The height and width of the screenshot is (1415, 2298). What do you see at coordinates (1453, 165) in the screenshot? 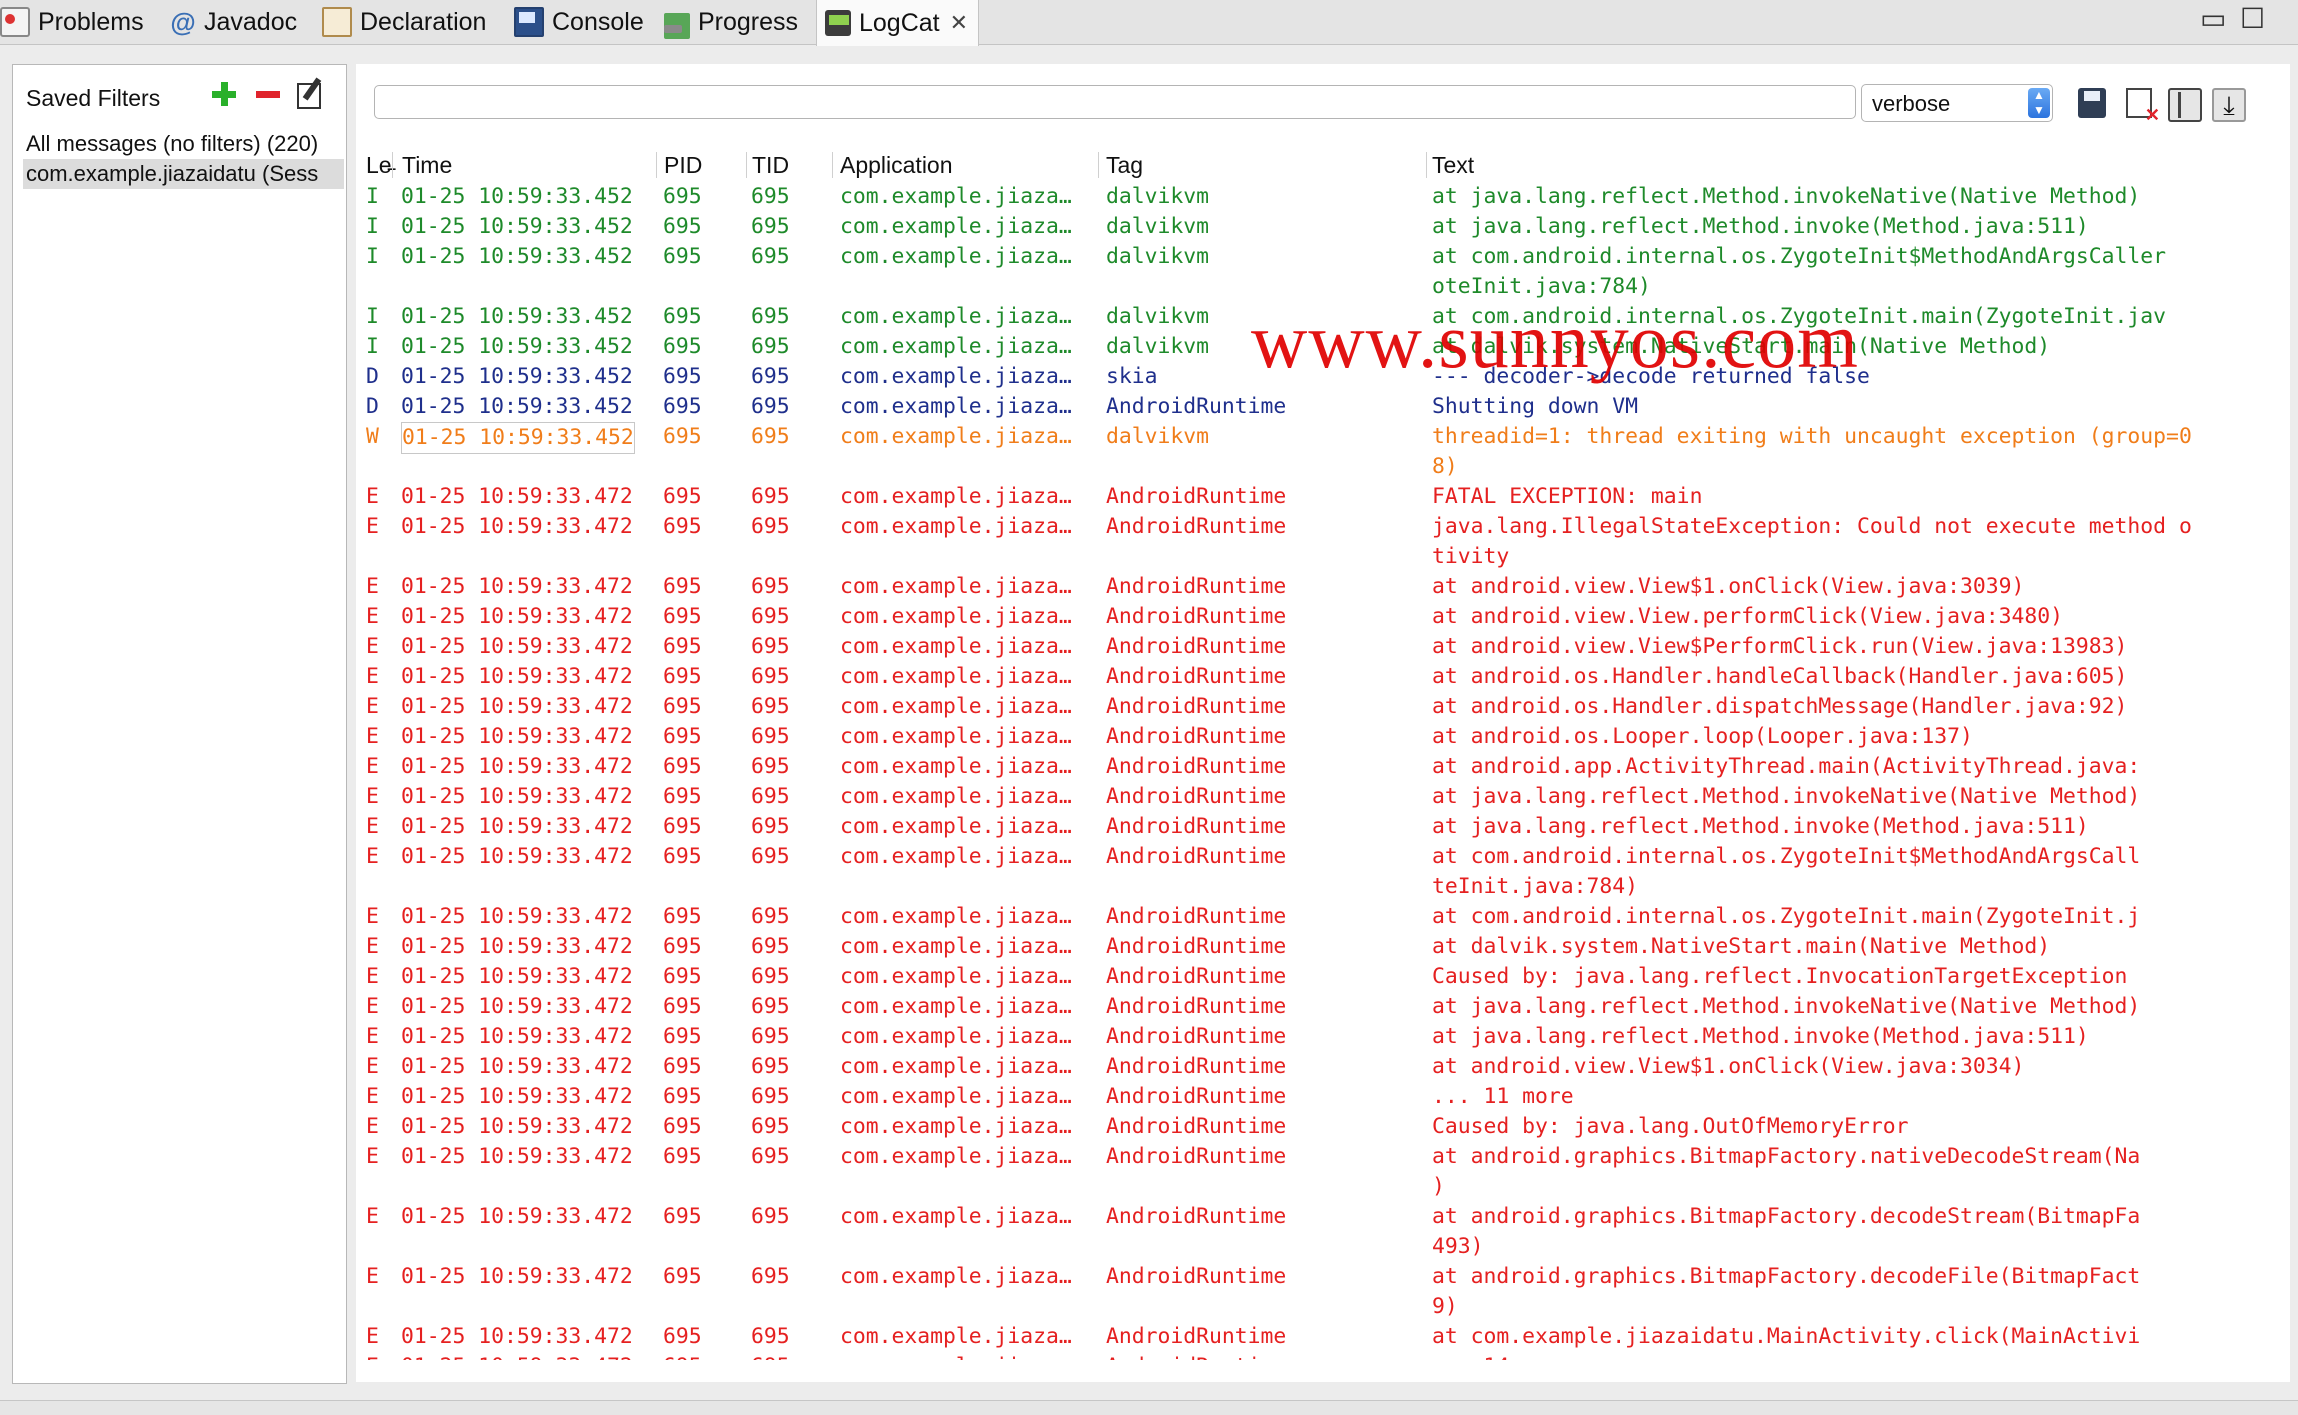
I see `column-text: Text` at bounding box center [1453, 165].